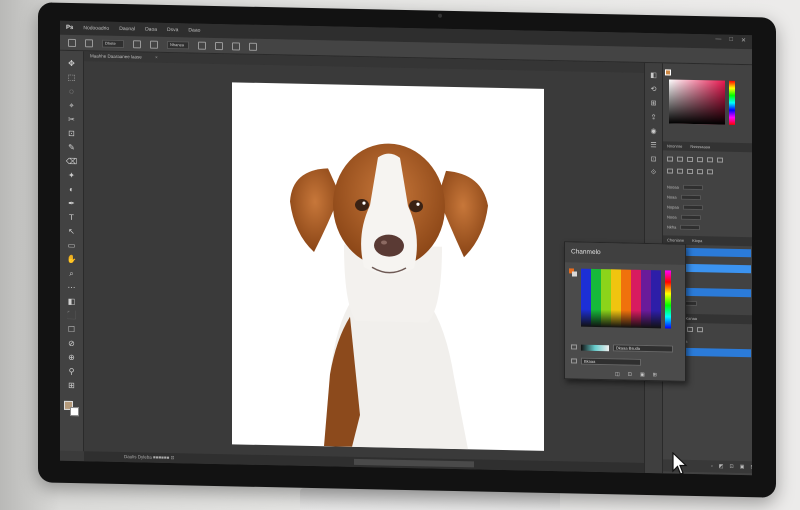 The height and width of the screenshot is (510, 800). I want to click on dodge-tool-icon: ◐, so click(72, 189).